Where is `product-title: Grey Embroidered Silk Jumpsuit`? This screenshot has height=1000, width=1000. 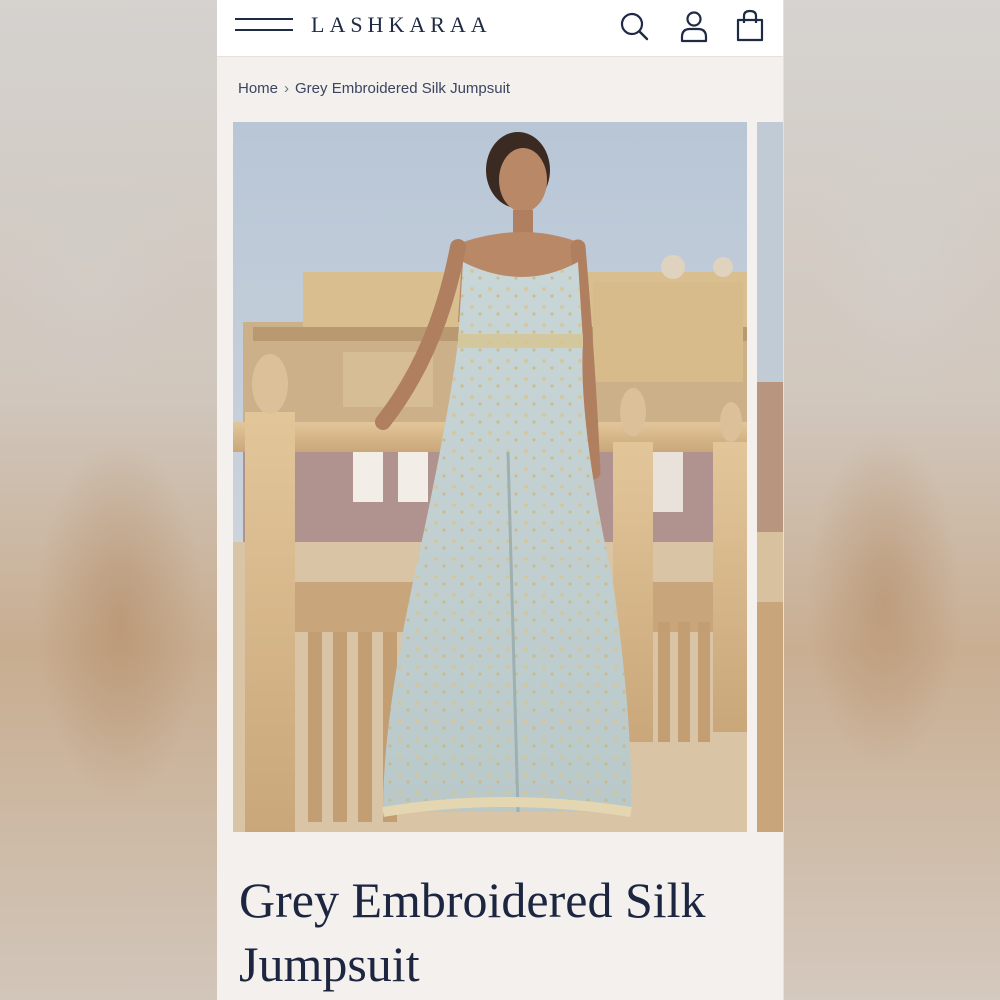 product-title: Grey Embroidered Silk Jumpsuit is located at coordinates (472, 932).